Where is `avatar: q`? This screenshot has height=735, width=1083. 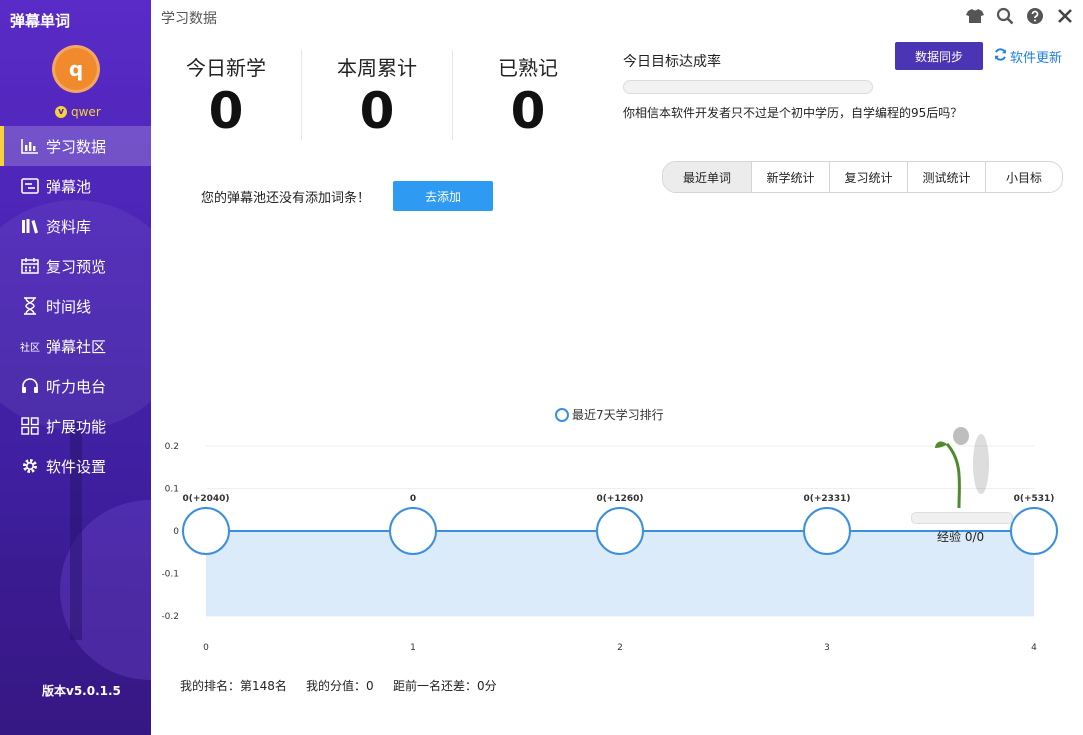
avatar: q is located at coordinates (76, 69).